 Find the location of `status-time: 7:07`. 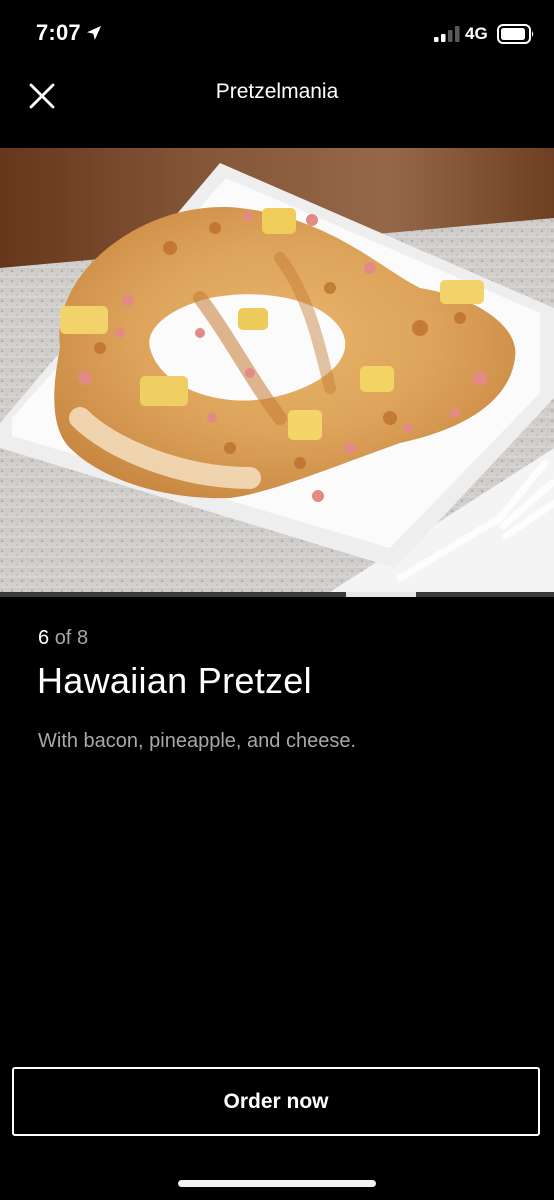

status-time: 7:07 is located at coordinates (58, 32).